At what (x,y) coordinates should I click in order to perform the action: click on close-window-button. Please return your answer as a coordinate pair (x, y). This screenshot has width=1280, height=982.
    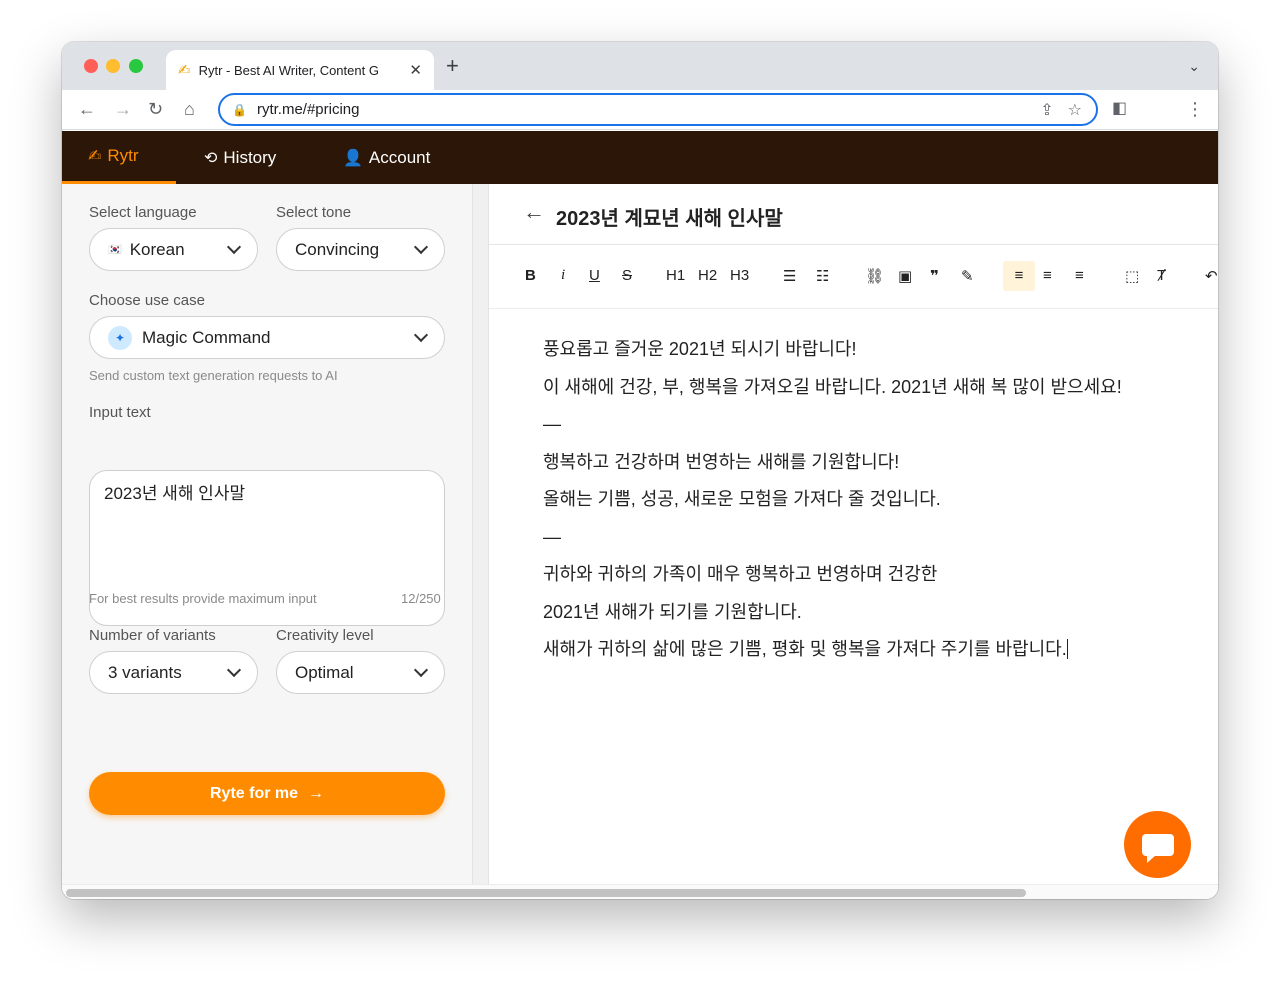
    Looking at the image, I should click on (91, 66).